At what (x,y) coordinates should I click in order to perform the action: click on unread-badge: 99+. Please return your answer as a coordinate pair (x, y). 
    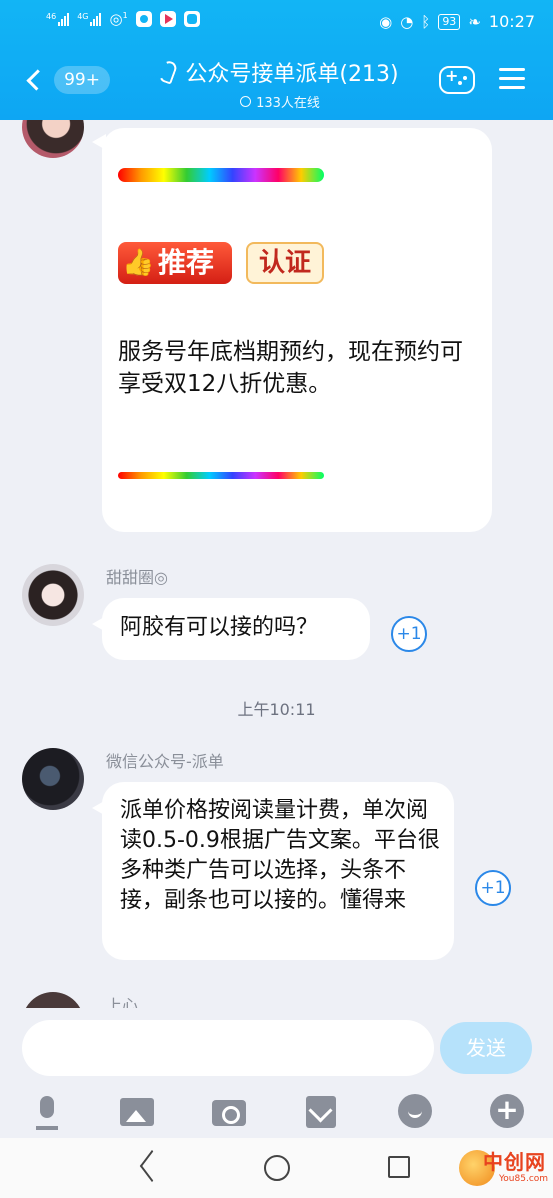
    Looking at the image, I should click on (82, 80).